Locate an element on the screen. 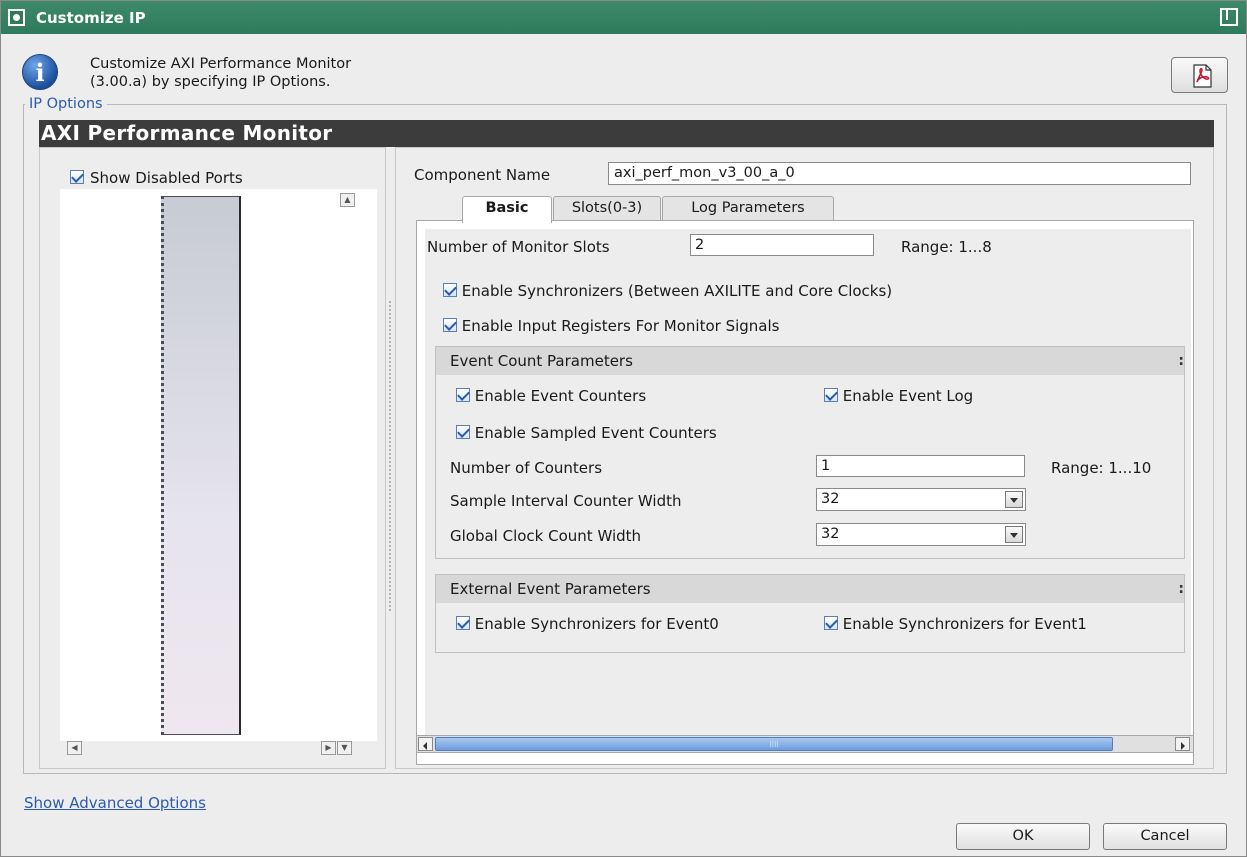  external-event-header: External Event Parameters : is located at coordinates (810, 589).